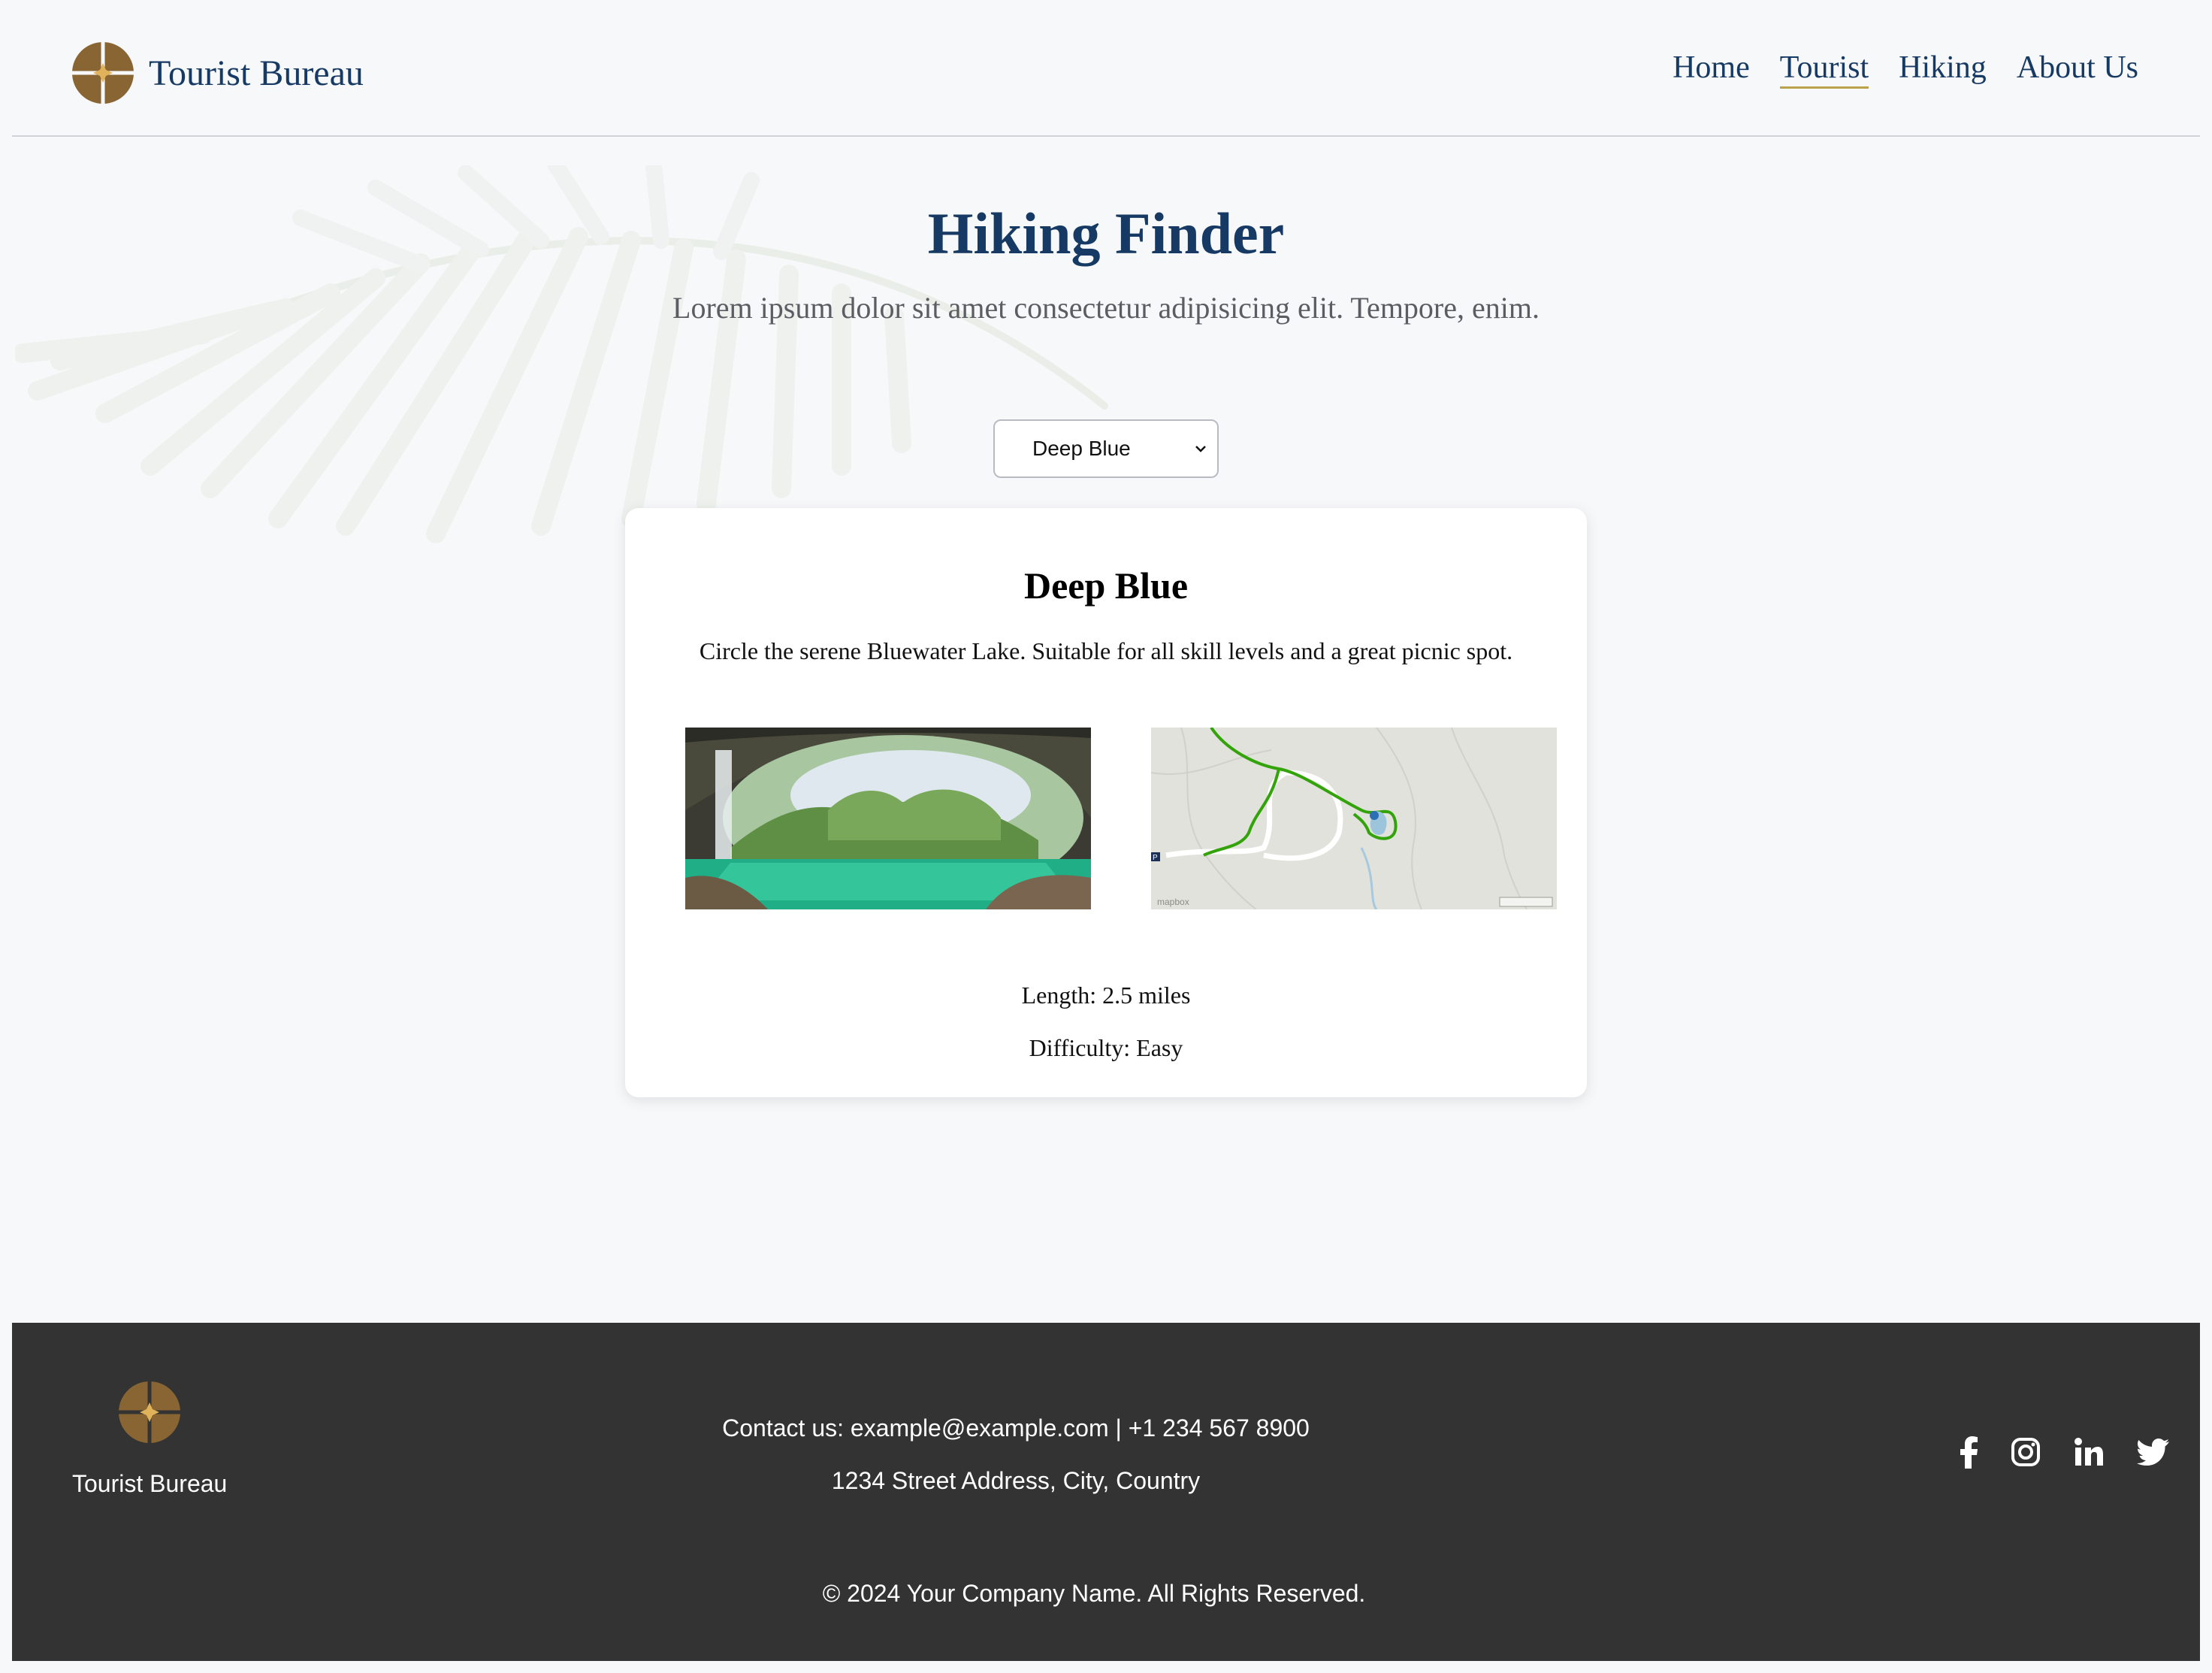  I want to click on facebook-icon, so click(1969, 1453).